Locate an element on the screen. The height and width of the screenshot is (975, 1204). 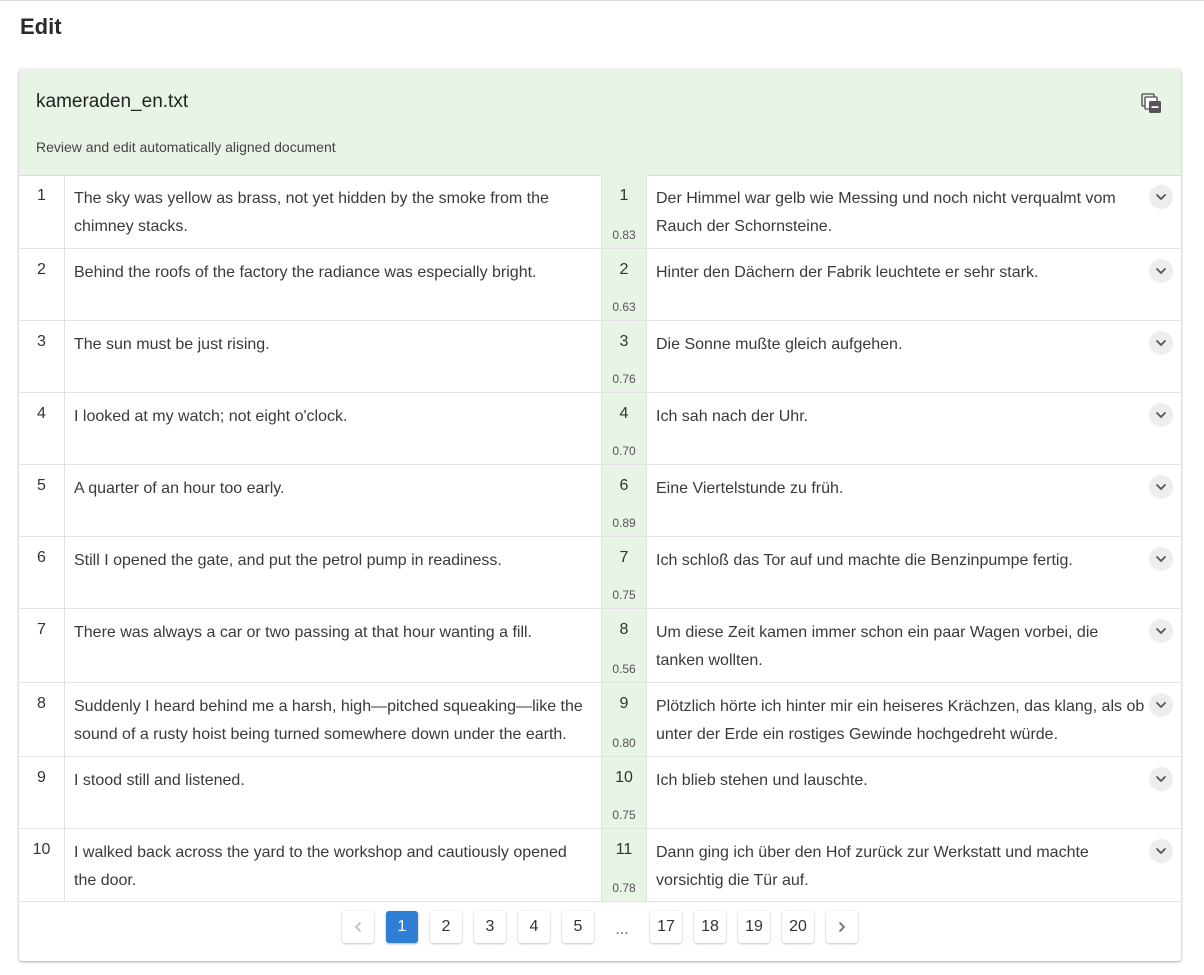
target-sentence: Ich blieb stehen und lauschte. is located at coordinates (898, 776).